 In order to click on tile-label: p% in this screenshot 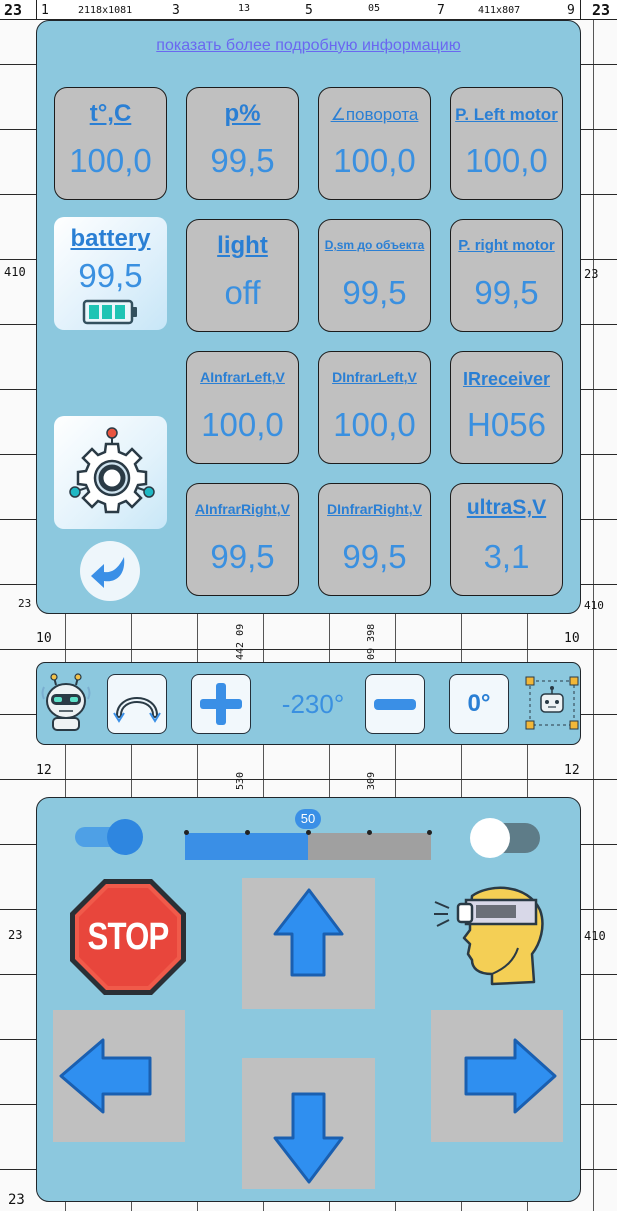, I will do `click(242, 113)`.